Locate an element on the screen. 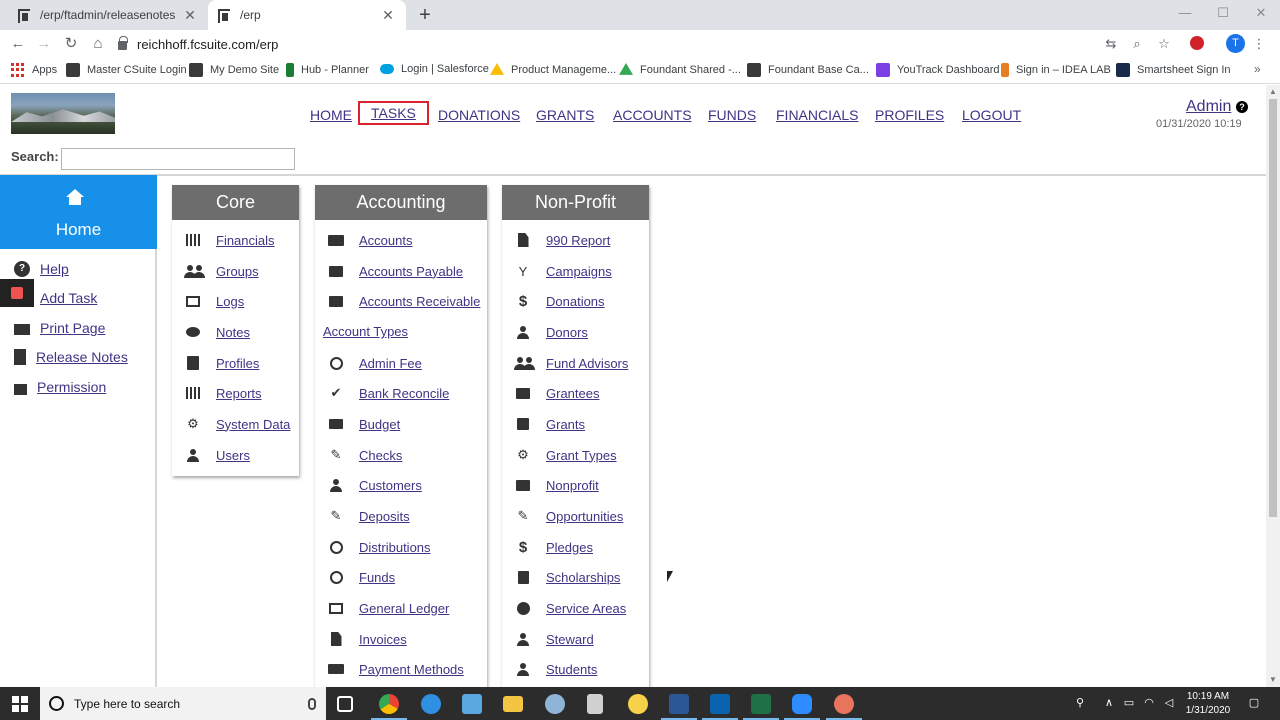 The width and height of the screenshot is (1280, 720). maximize-icon: ☐ is located at coordinates (1223, 15).